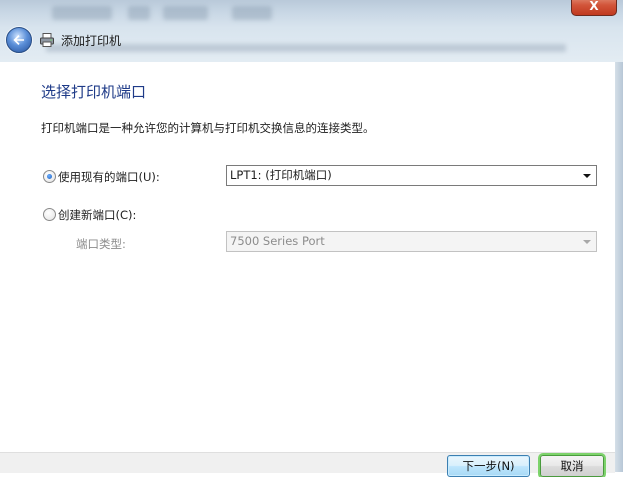  Describe the element at coordinates (94, 92) in the screenshot. I see `page-title: 选择打印机端口` at that location.